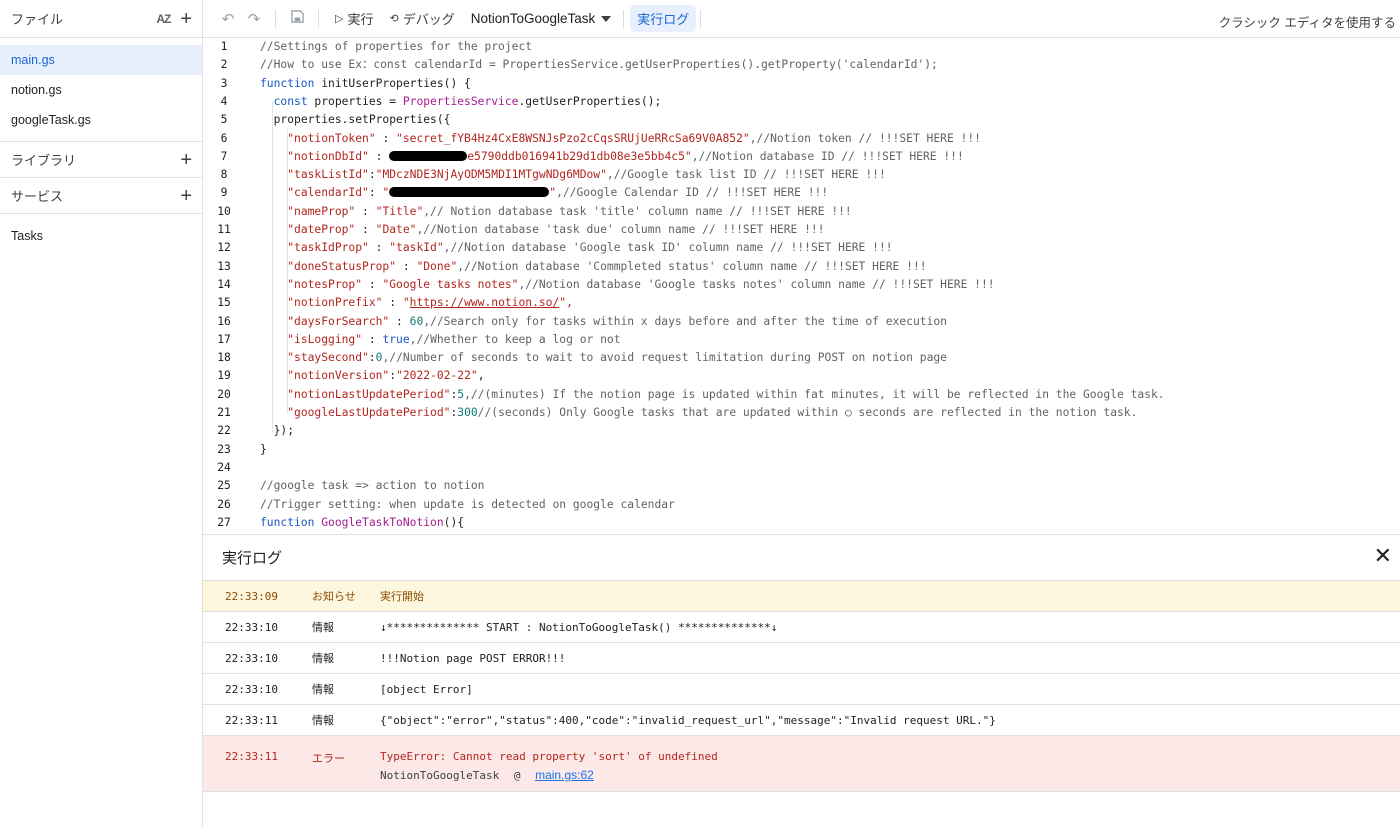 The width and height of the screenshot is (1400, 827). What do you see at coordinates (440, 775) in the screenshot?
I see `trace-function: NotionToGoogleTask` at bounding box center [440, 775].